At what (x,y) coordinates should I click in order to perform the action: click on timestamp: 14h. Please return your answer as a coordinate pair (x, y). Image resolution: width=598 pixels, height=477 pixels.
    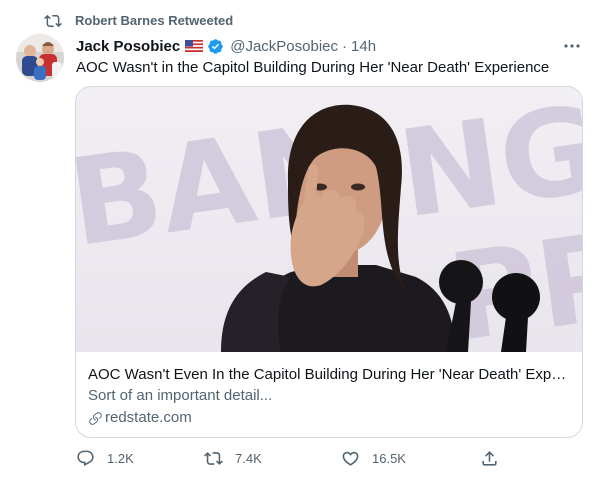
    Looking at the image, I should click on (363, 46).